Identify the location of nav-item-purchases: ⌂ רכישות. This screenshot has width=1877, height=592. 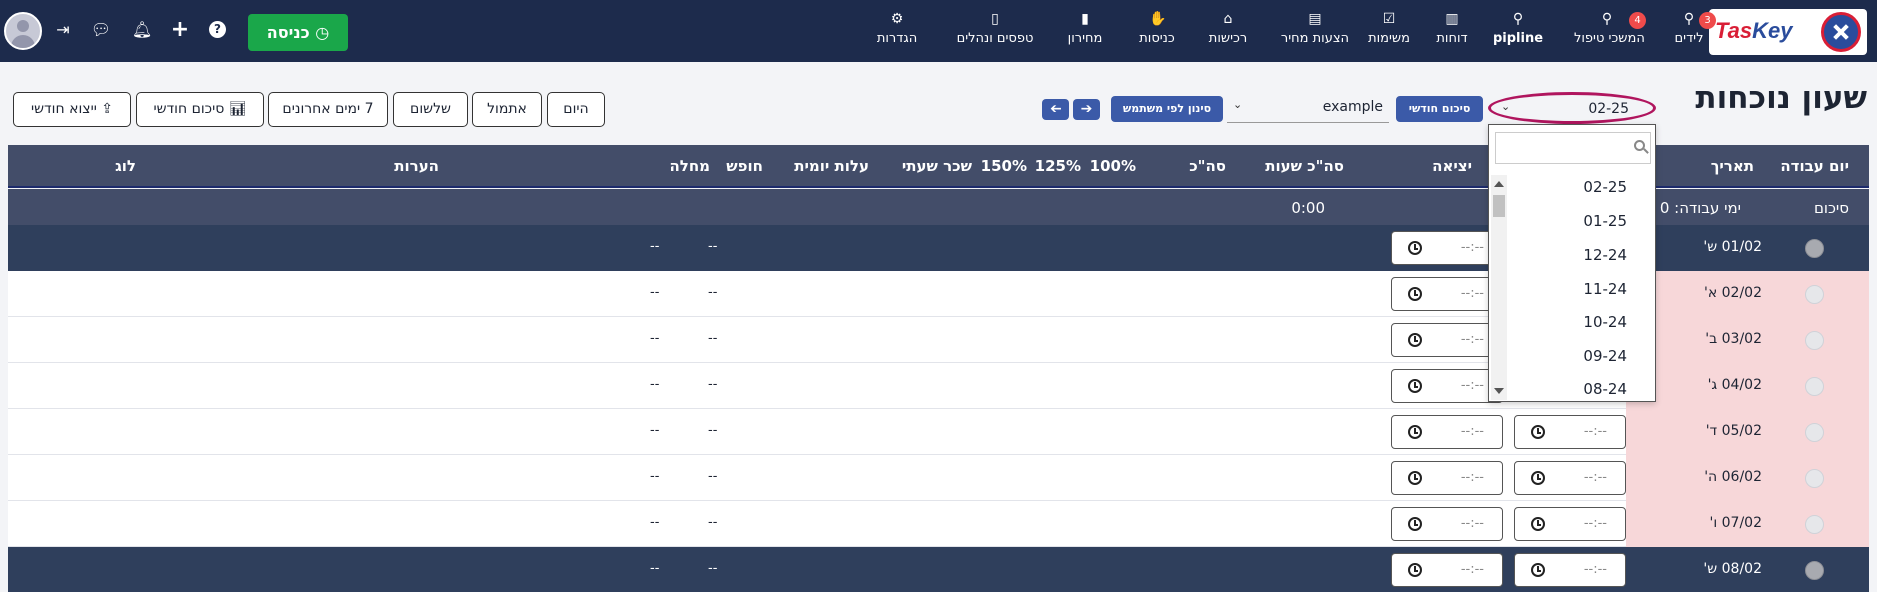
(1228, 33).